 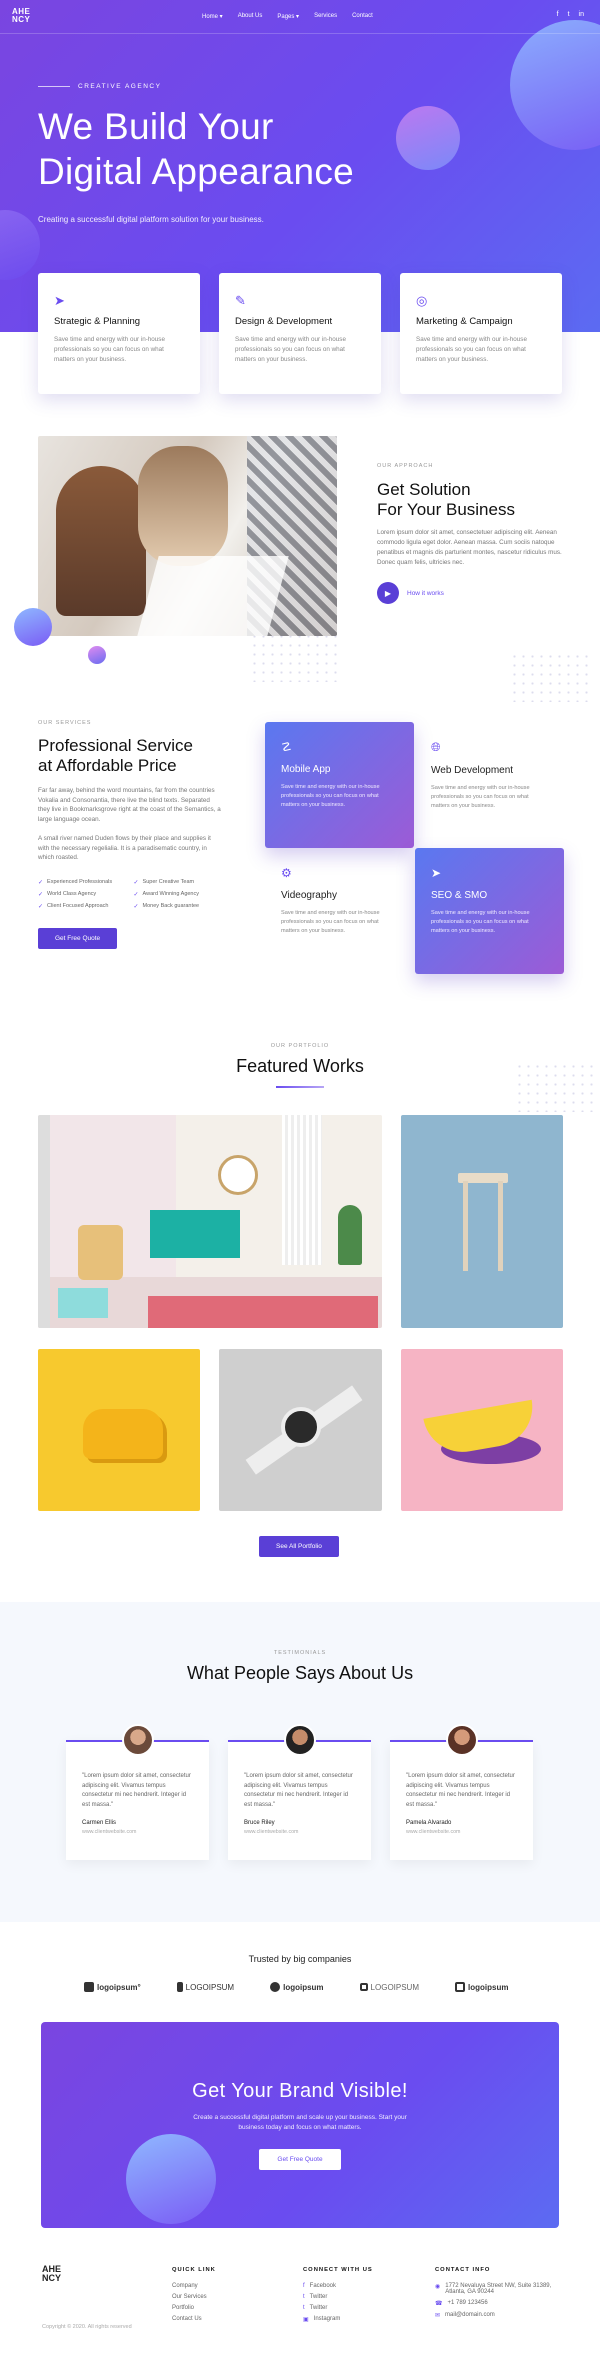 What do you see at coordinates (325, 16) in the screenshot?
I see `nav-services: Services` at bounding box center [325, 16].